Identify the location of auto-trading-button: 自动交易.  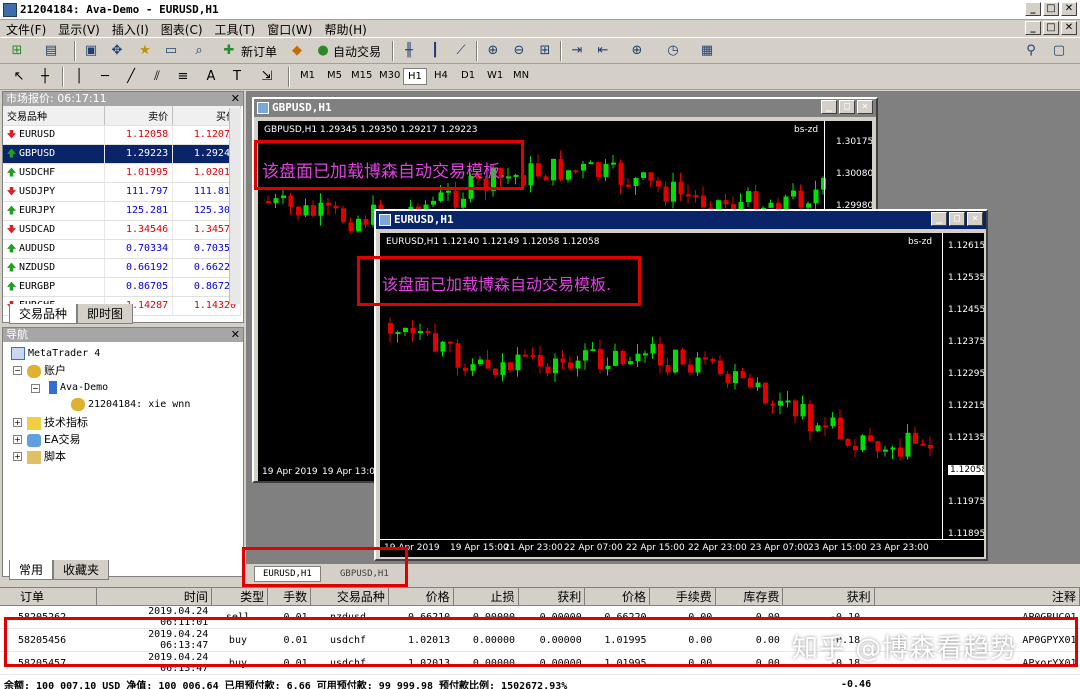
(357, 51).